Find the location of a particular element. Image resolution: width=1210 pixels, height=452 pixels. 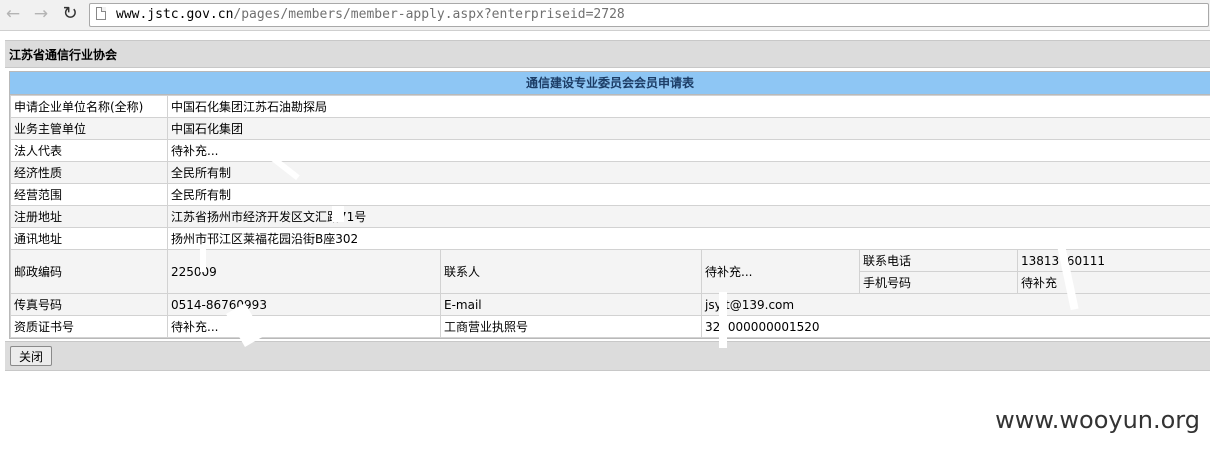

org-header: 江苏省通信行业协会 is located at coordinates (607, 54).